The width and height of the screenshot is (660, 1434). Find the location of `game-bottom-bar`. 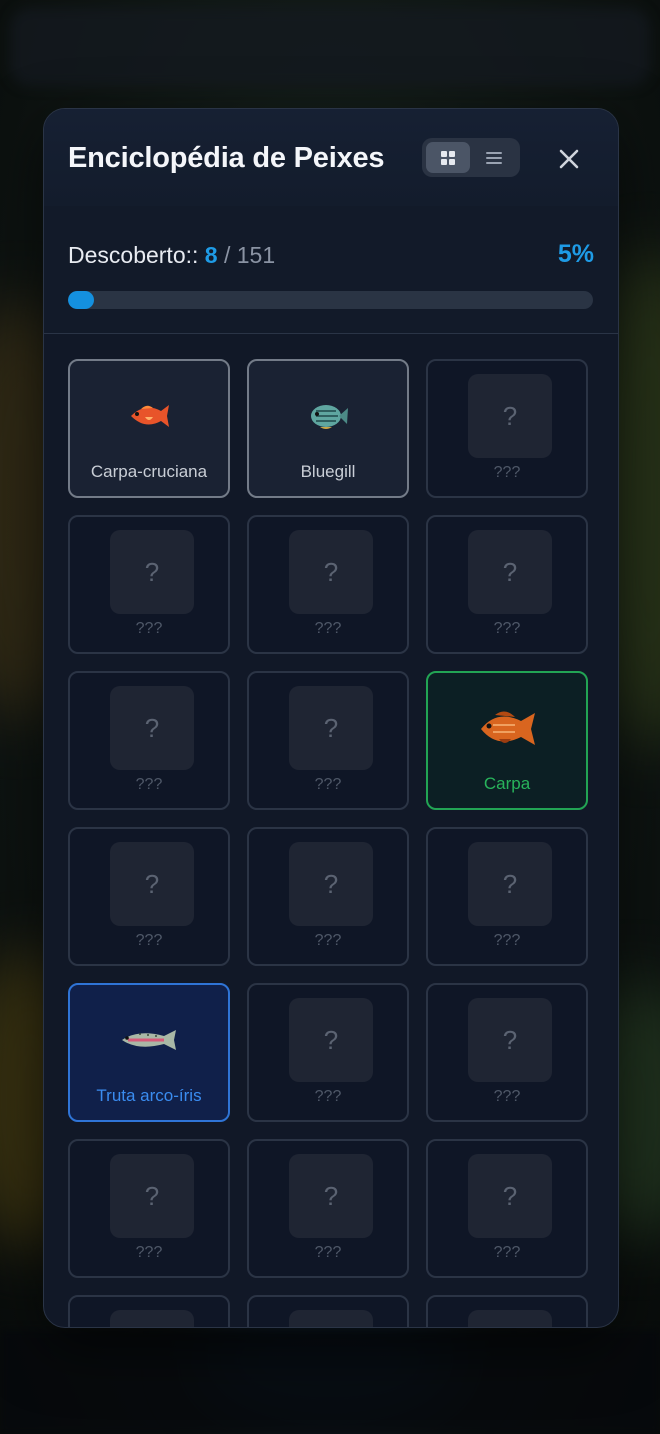

game-bottom-bar is located at coordinates (330, 1382).